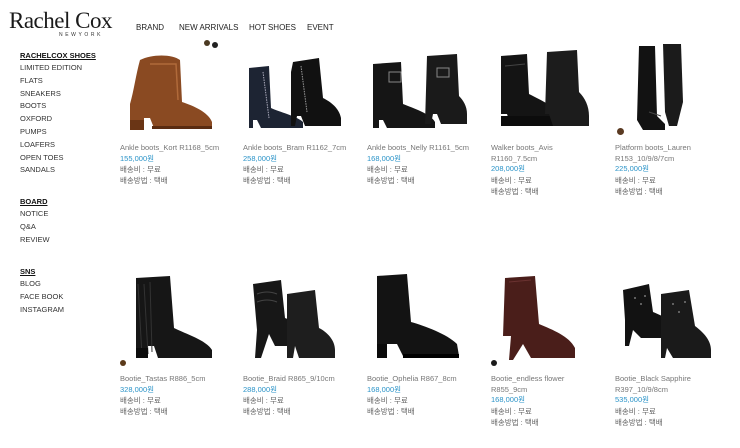 The width and height of the screenshot is (740, 448). Describe the element at coordinates (67, 297) in the screenshot. I see `sidebar-item-facebook: FACE BOOK` at that location.